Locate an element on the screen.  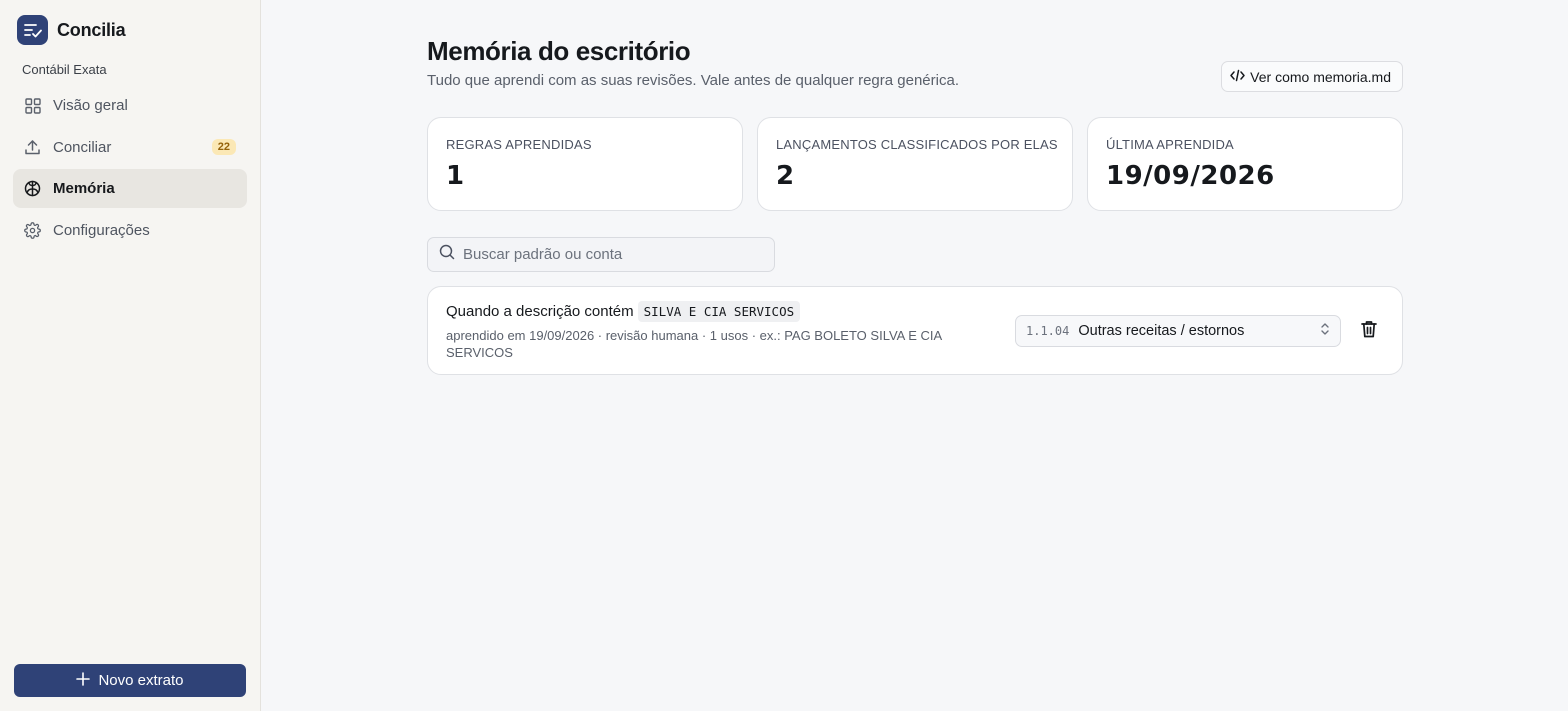
search-box is located at coordinates (601, 254).